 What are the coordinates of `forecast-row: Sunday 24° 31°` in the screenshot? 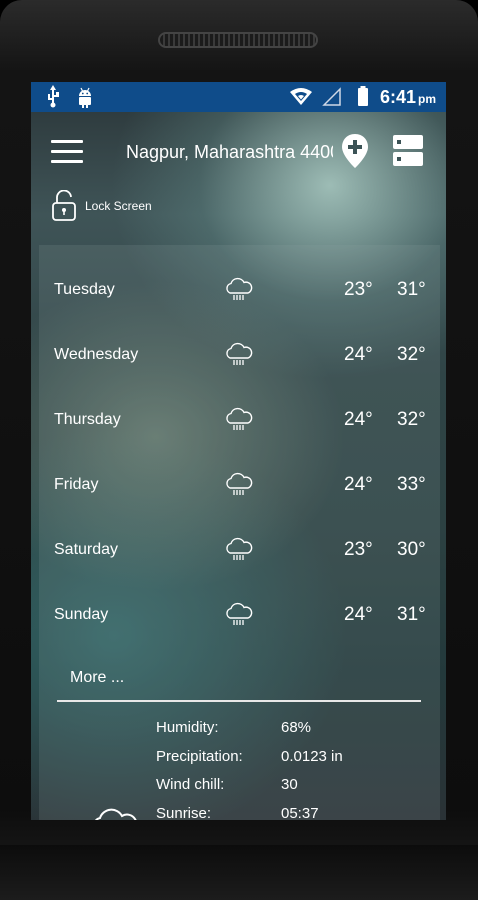 It's located at (244, 616).